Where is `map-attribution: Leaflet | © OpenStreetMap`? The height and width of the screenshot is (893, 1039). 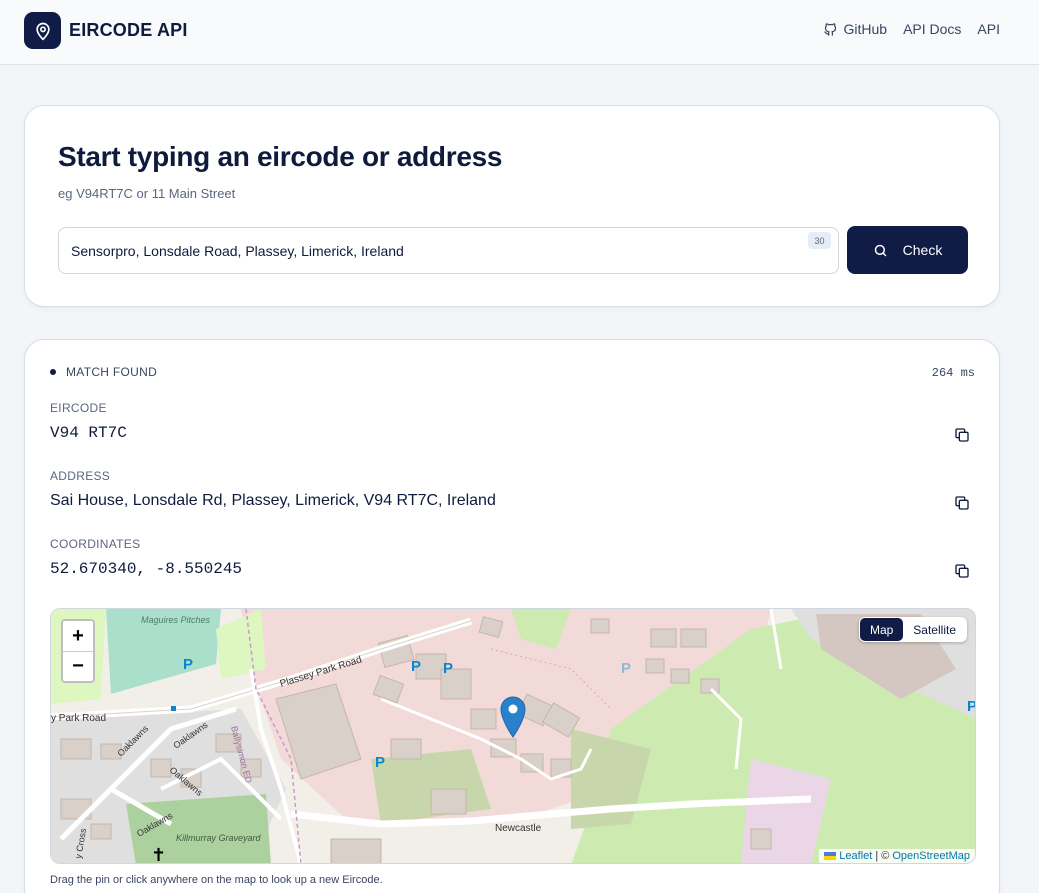
map-attribution: Leaflet | © OpenStreetMap is located at coordinates (897, 856).